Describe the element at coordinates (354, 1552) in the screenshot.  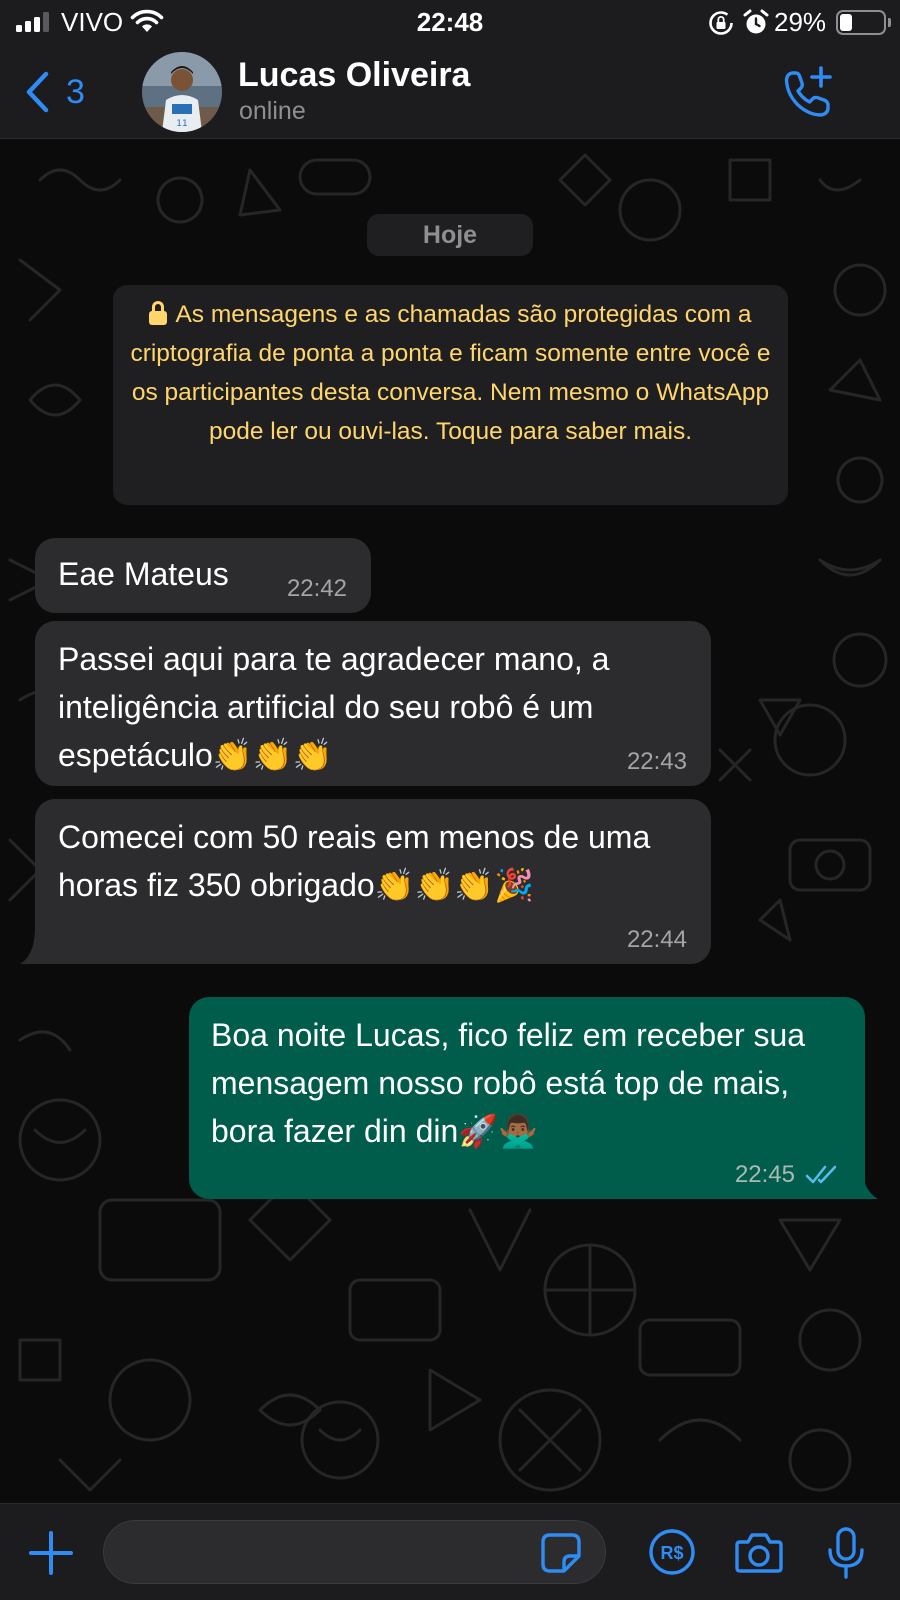
I see `message-input` at that location.